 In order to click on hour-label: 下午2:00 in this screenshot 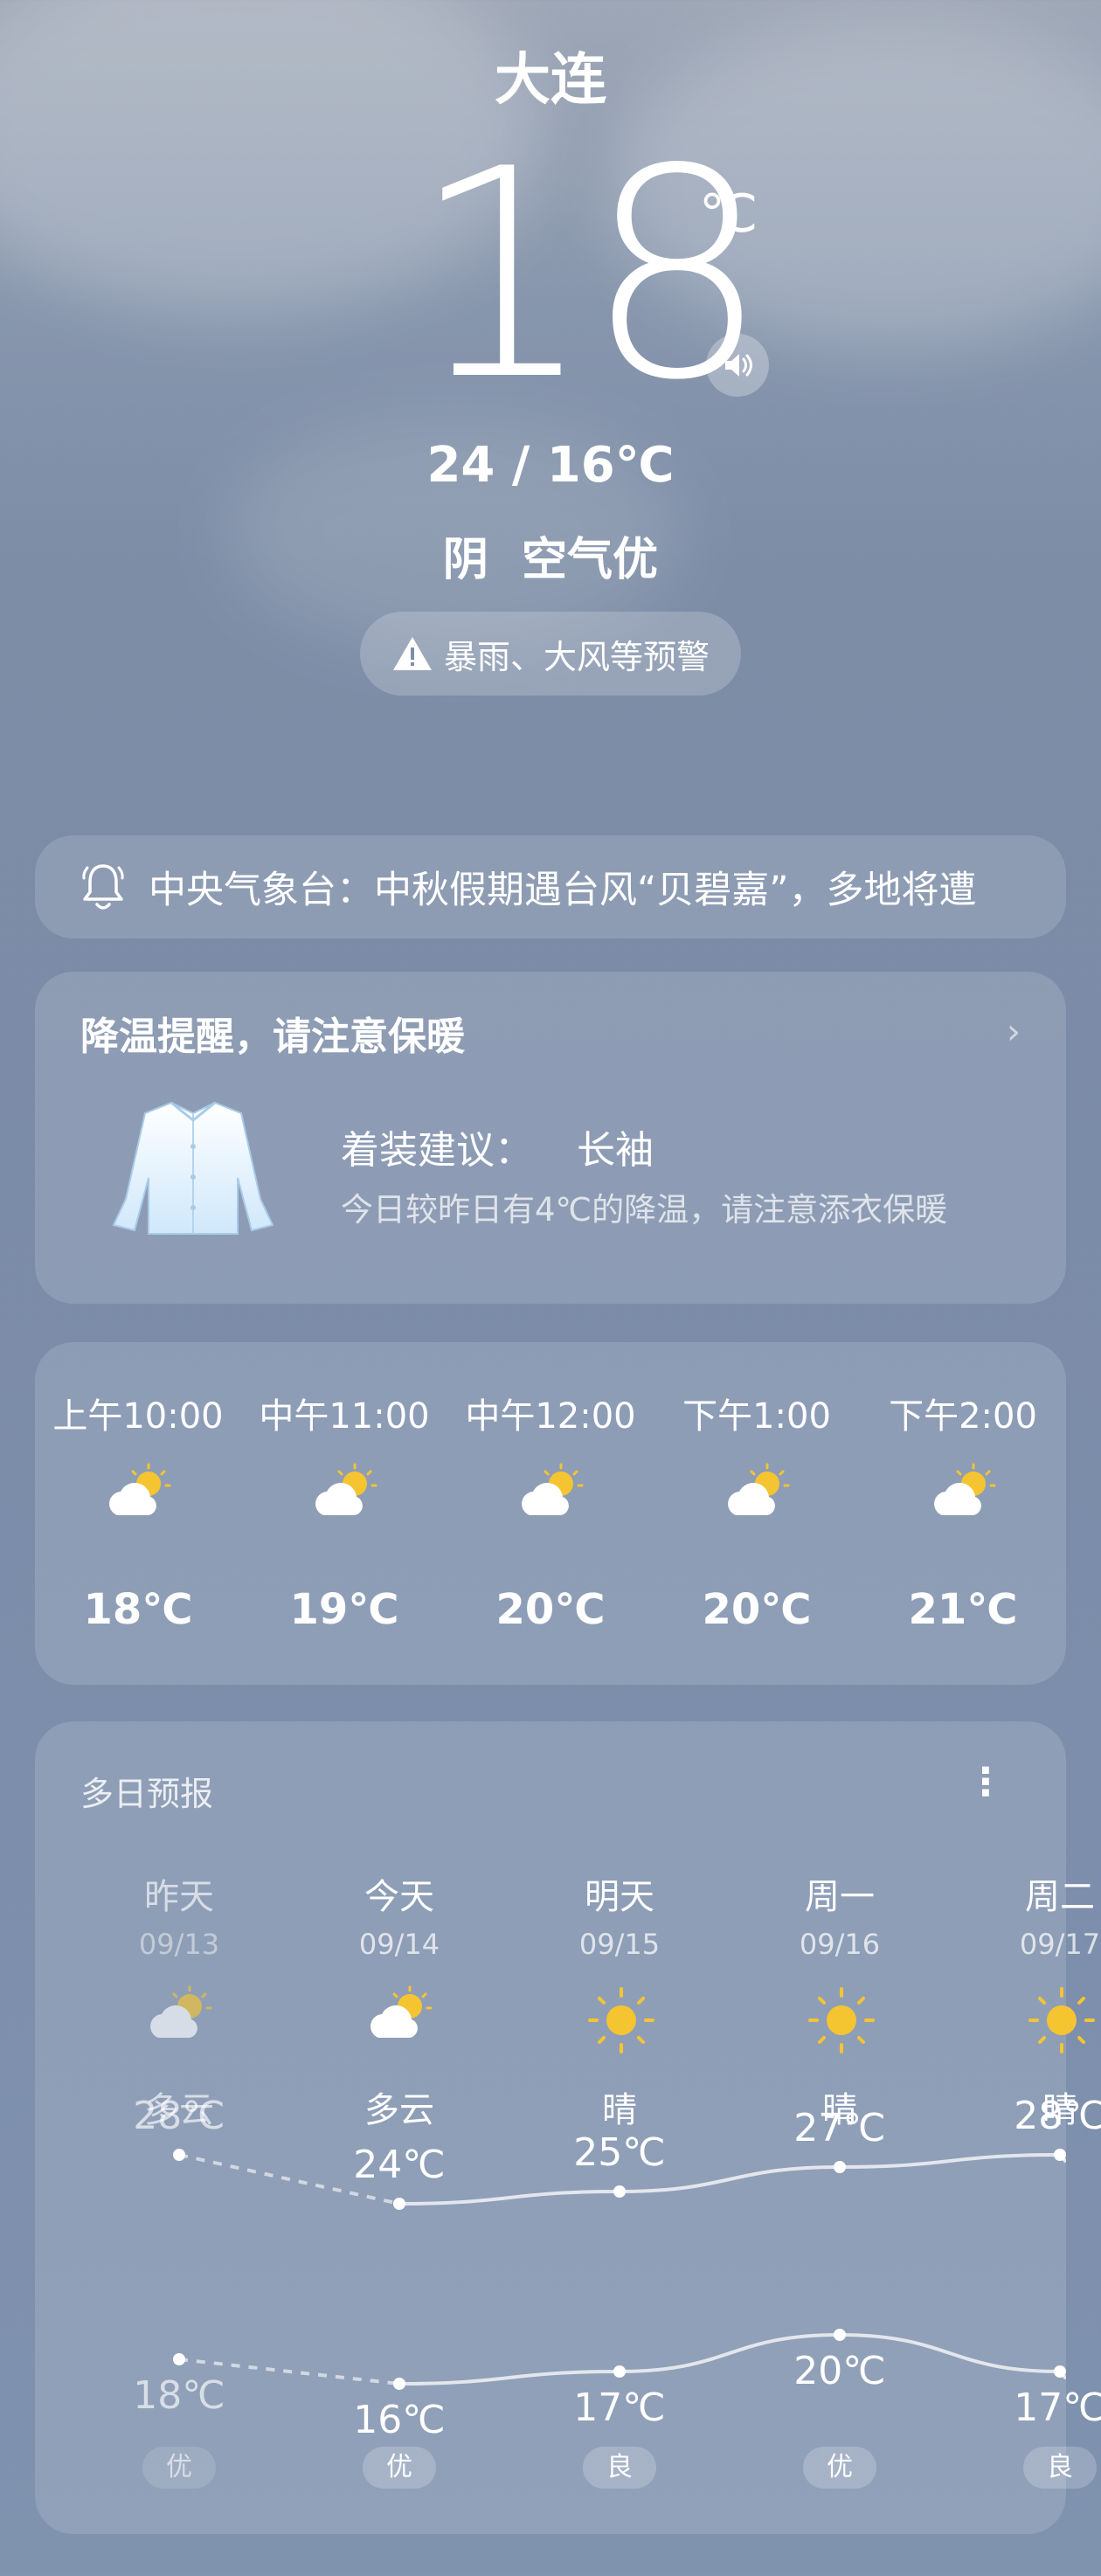, I will do `click(963, 1416)`.